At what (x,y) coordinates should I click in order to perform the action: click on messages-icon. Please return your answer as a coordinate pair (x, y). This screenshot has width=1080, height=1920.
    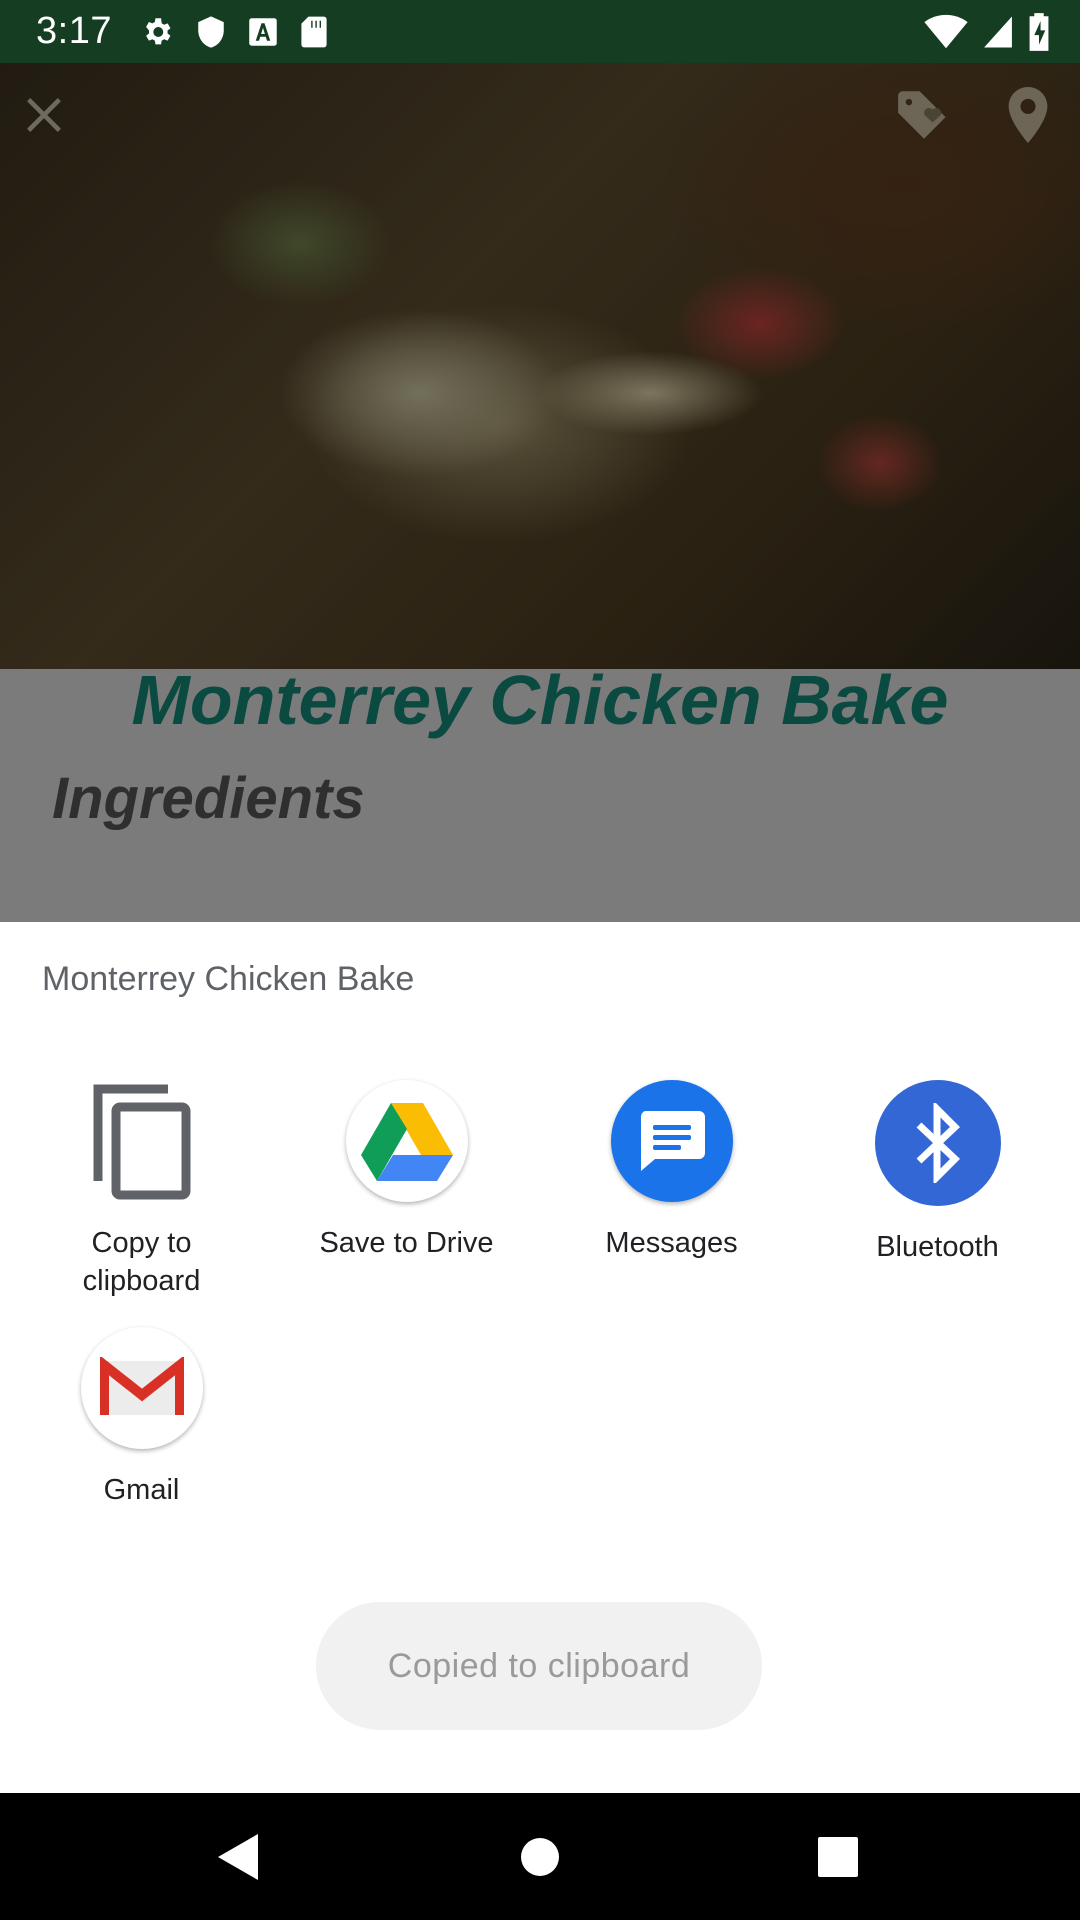
    Looking at the image, I should click on (671, 1141).